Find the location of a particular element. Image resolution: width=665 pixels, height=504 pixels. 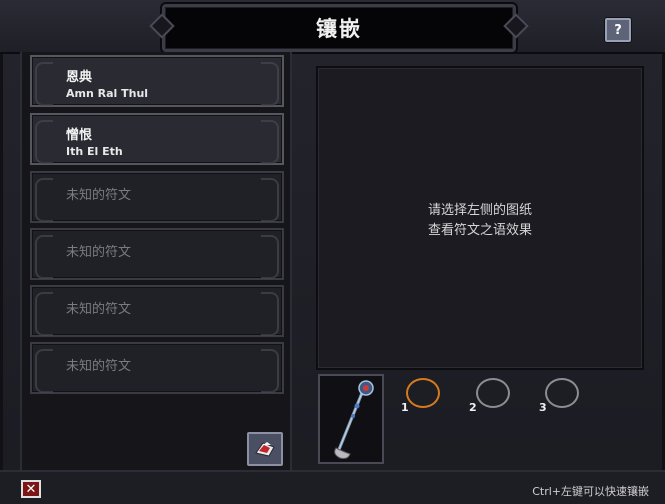

item-slot is located at coordinates (351, 419).